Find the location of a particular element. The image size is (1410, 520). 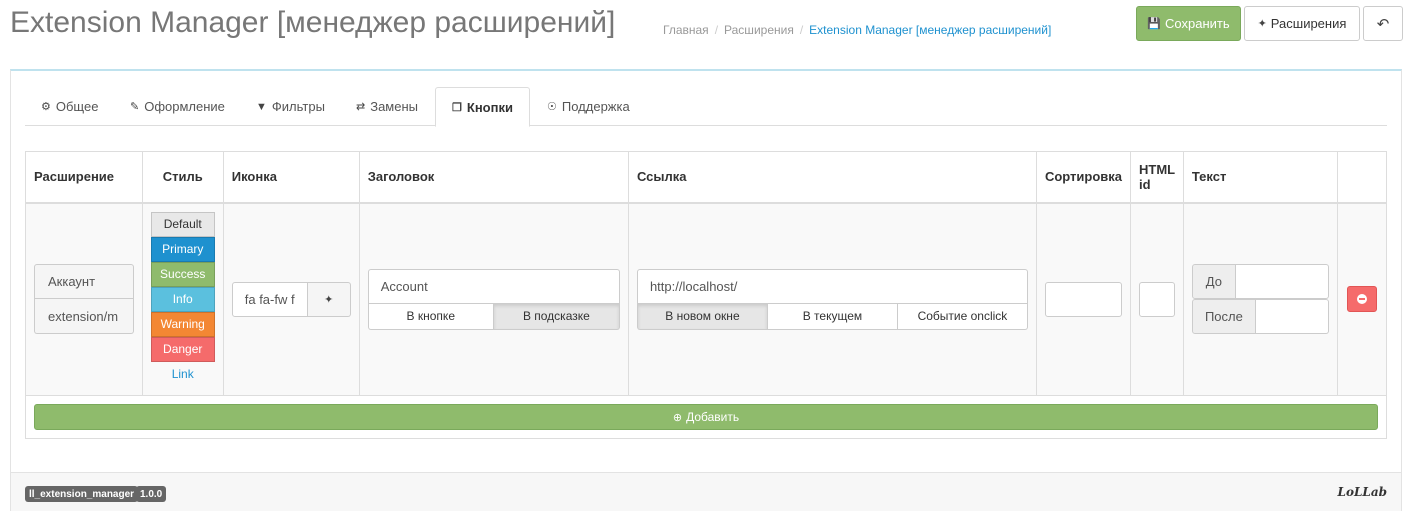

html-id-cell is located at coordinates (1157, 299).